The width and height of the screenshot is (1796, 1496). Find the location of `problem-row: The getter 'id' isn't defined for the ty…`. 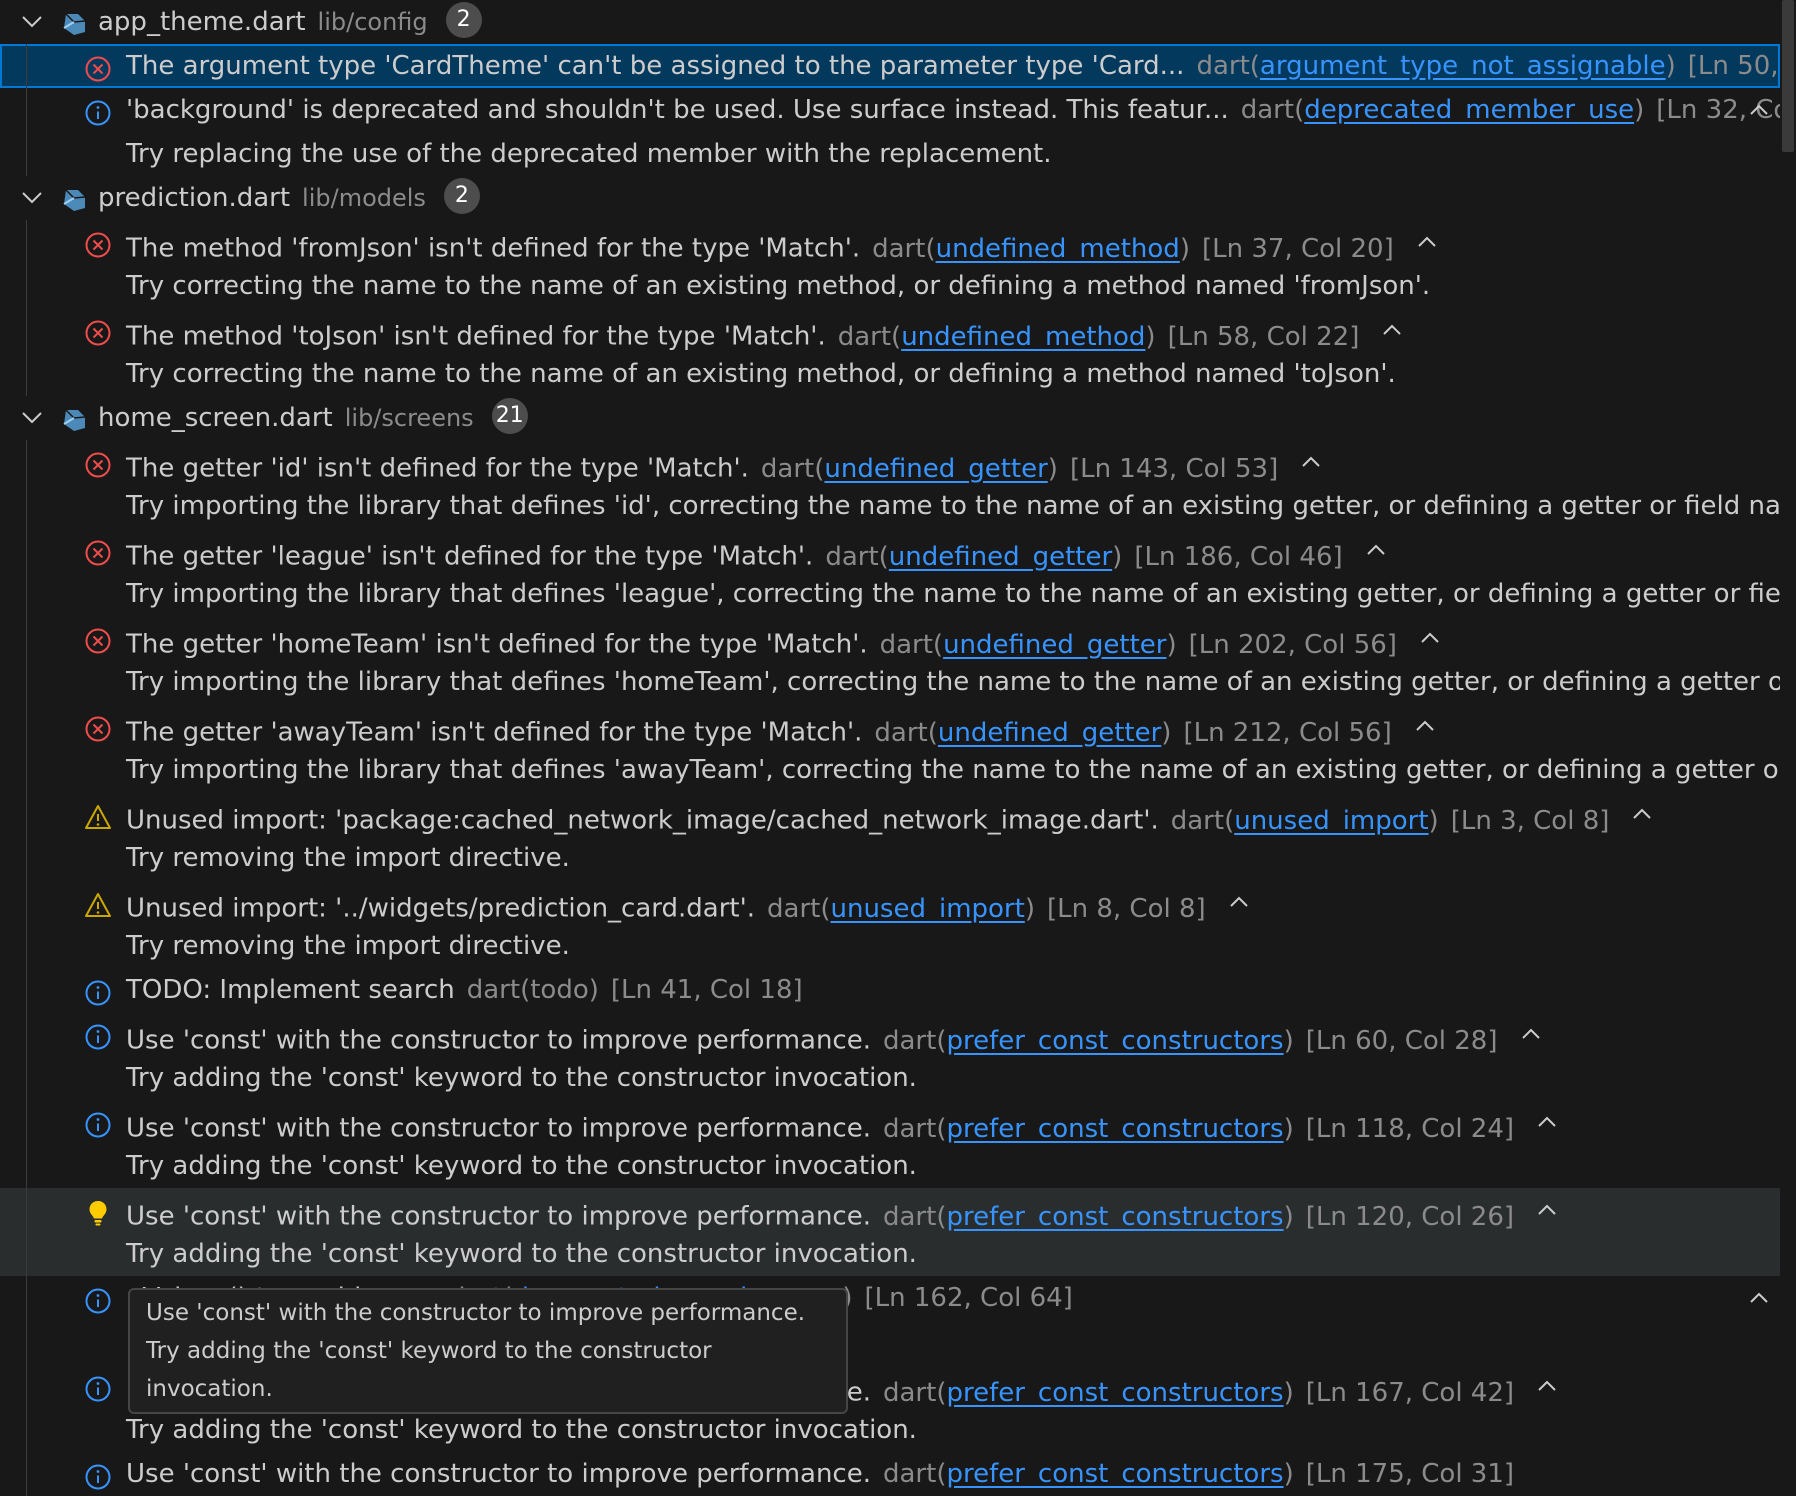

problem-row: The getter 'id' isn't defined for the ty… is located at coordinates (890, 462).